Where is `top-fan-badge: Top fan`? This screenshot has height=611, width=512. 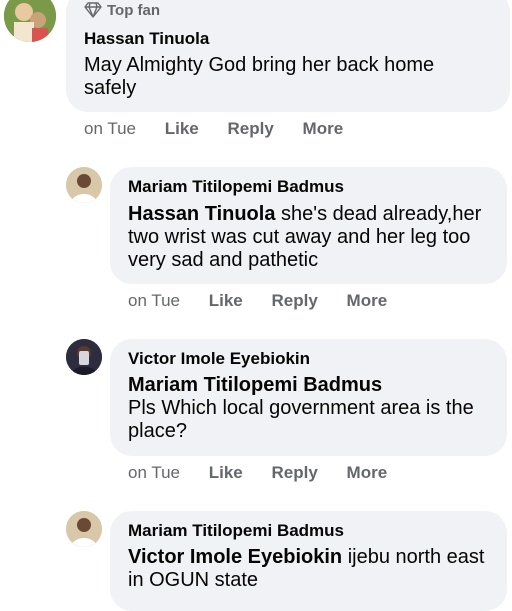
top-fan-badge: Top fan is located at coordinates (122, 10).